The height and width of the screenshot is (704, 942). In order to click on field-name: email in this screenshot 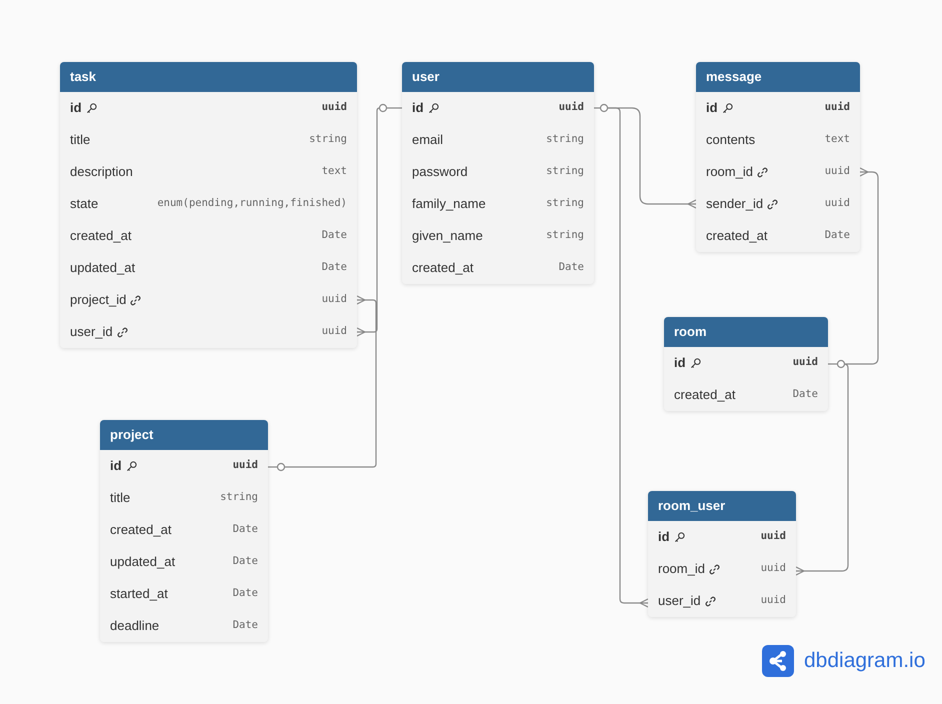, I will do `click(428, 140)`.